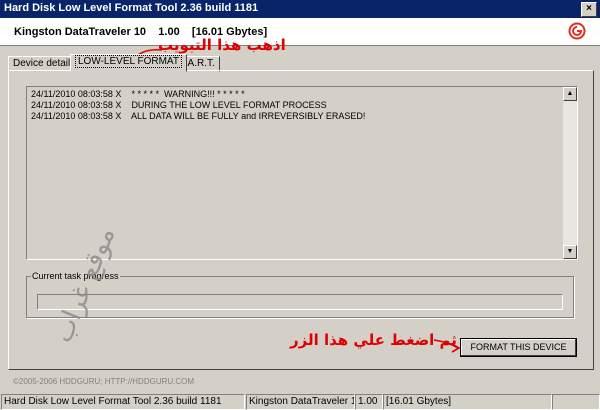  I want to click on tab-low-level-format: LOW-LEVEL FORMAT, so click(128, 63).